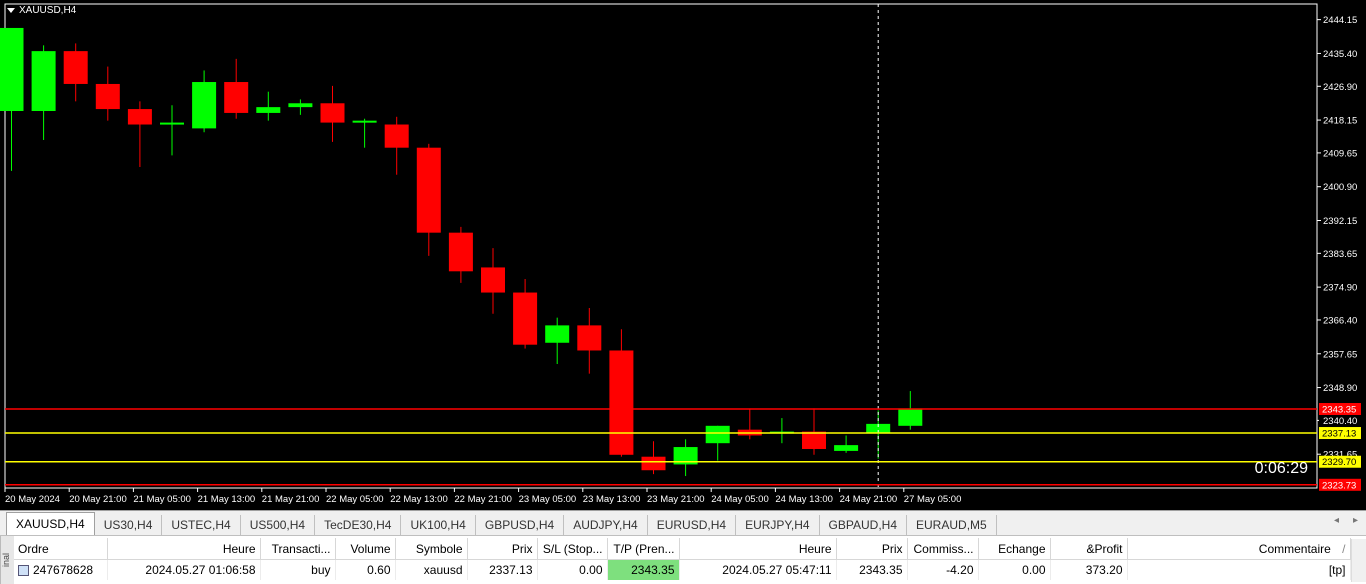 The height and width of the screenshot is (584, 1366). I want to click on col-header-prix-close: Prix, so click(872, 549).